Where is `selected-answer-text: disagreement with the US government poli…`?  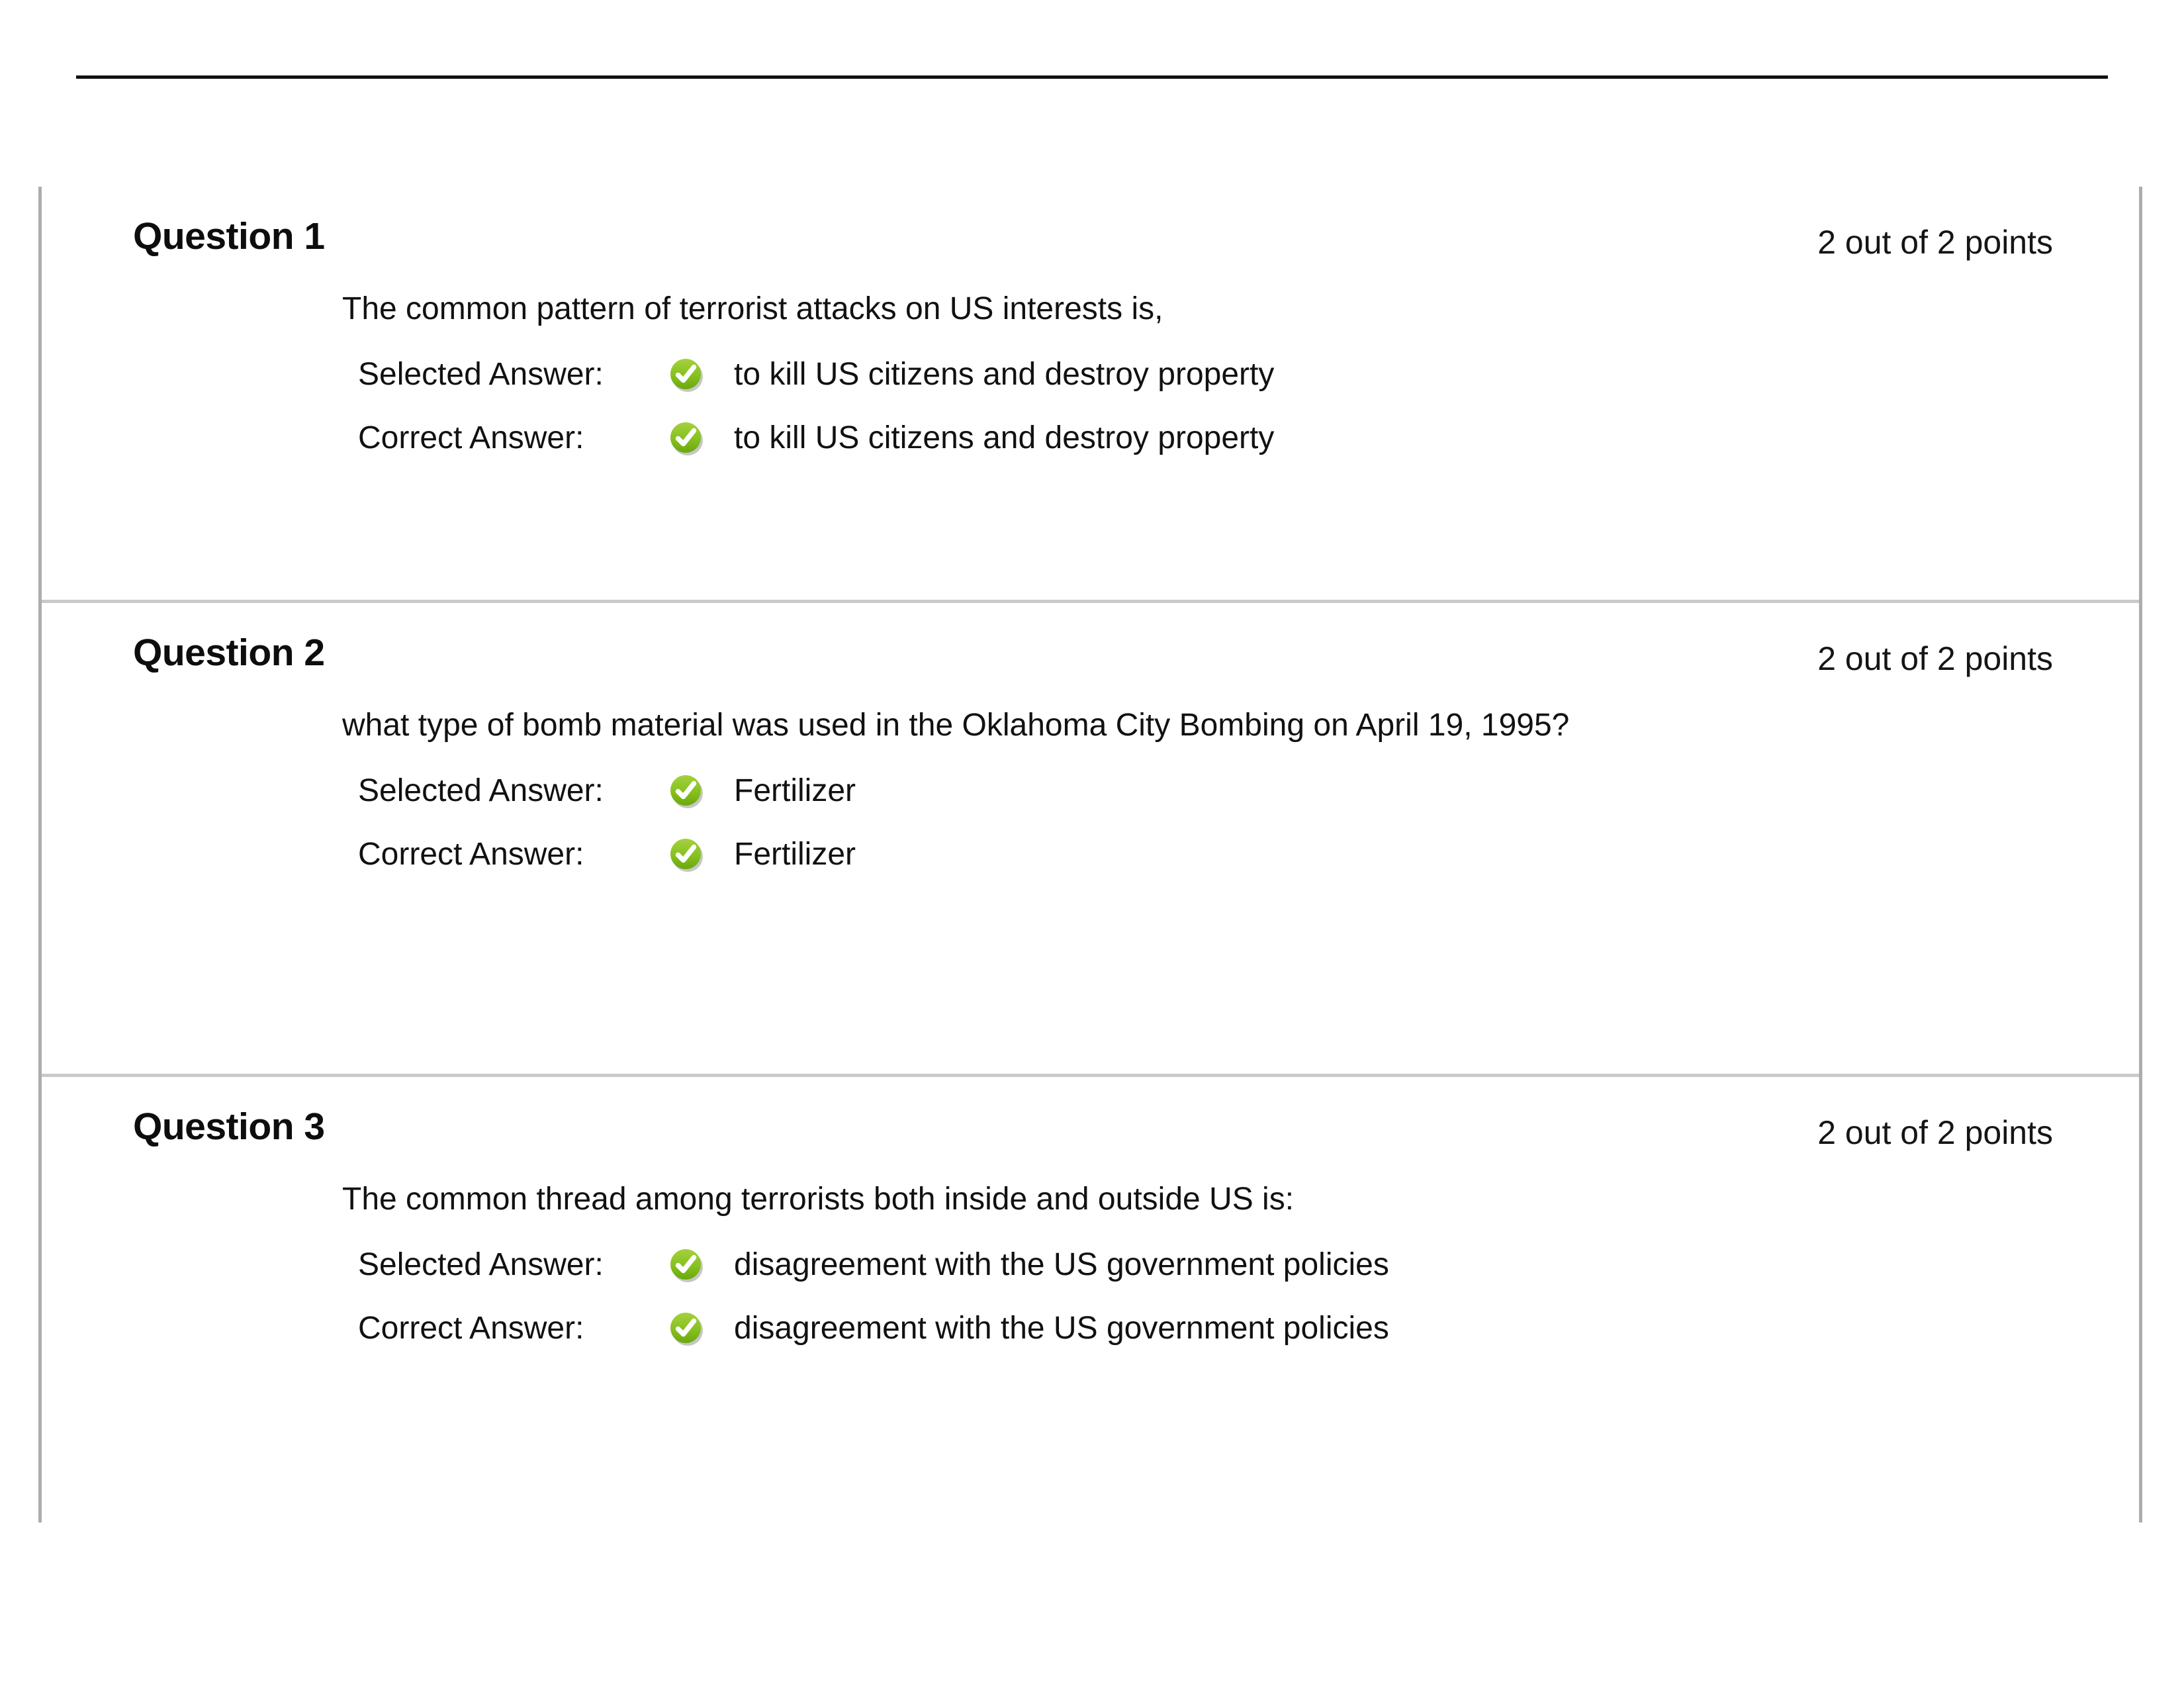 selected-answer-text: disagreement with the US government poli… is located at coordinates (1061, 1264).